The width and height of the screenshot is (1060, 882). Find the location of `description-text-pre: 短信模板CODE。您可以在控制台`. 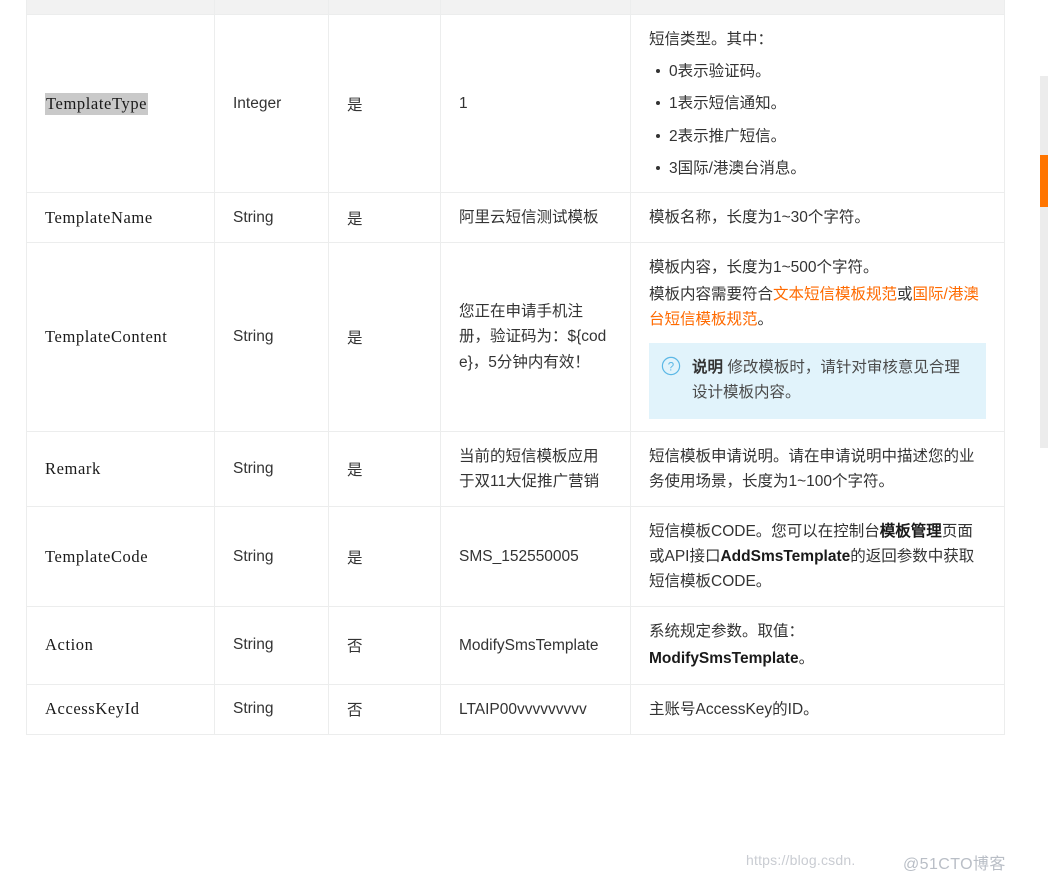

description-text-pre: 短信模板CODE。您可以在控制台 is located at coordinates (764, 531).